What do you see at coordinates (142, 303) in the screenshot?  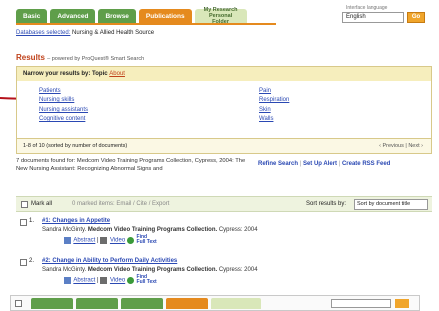 I see `tab-browse` at bounding box center [142, 303].